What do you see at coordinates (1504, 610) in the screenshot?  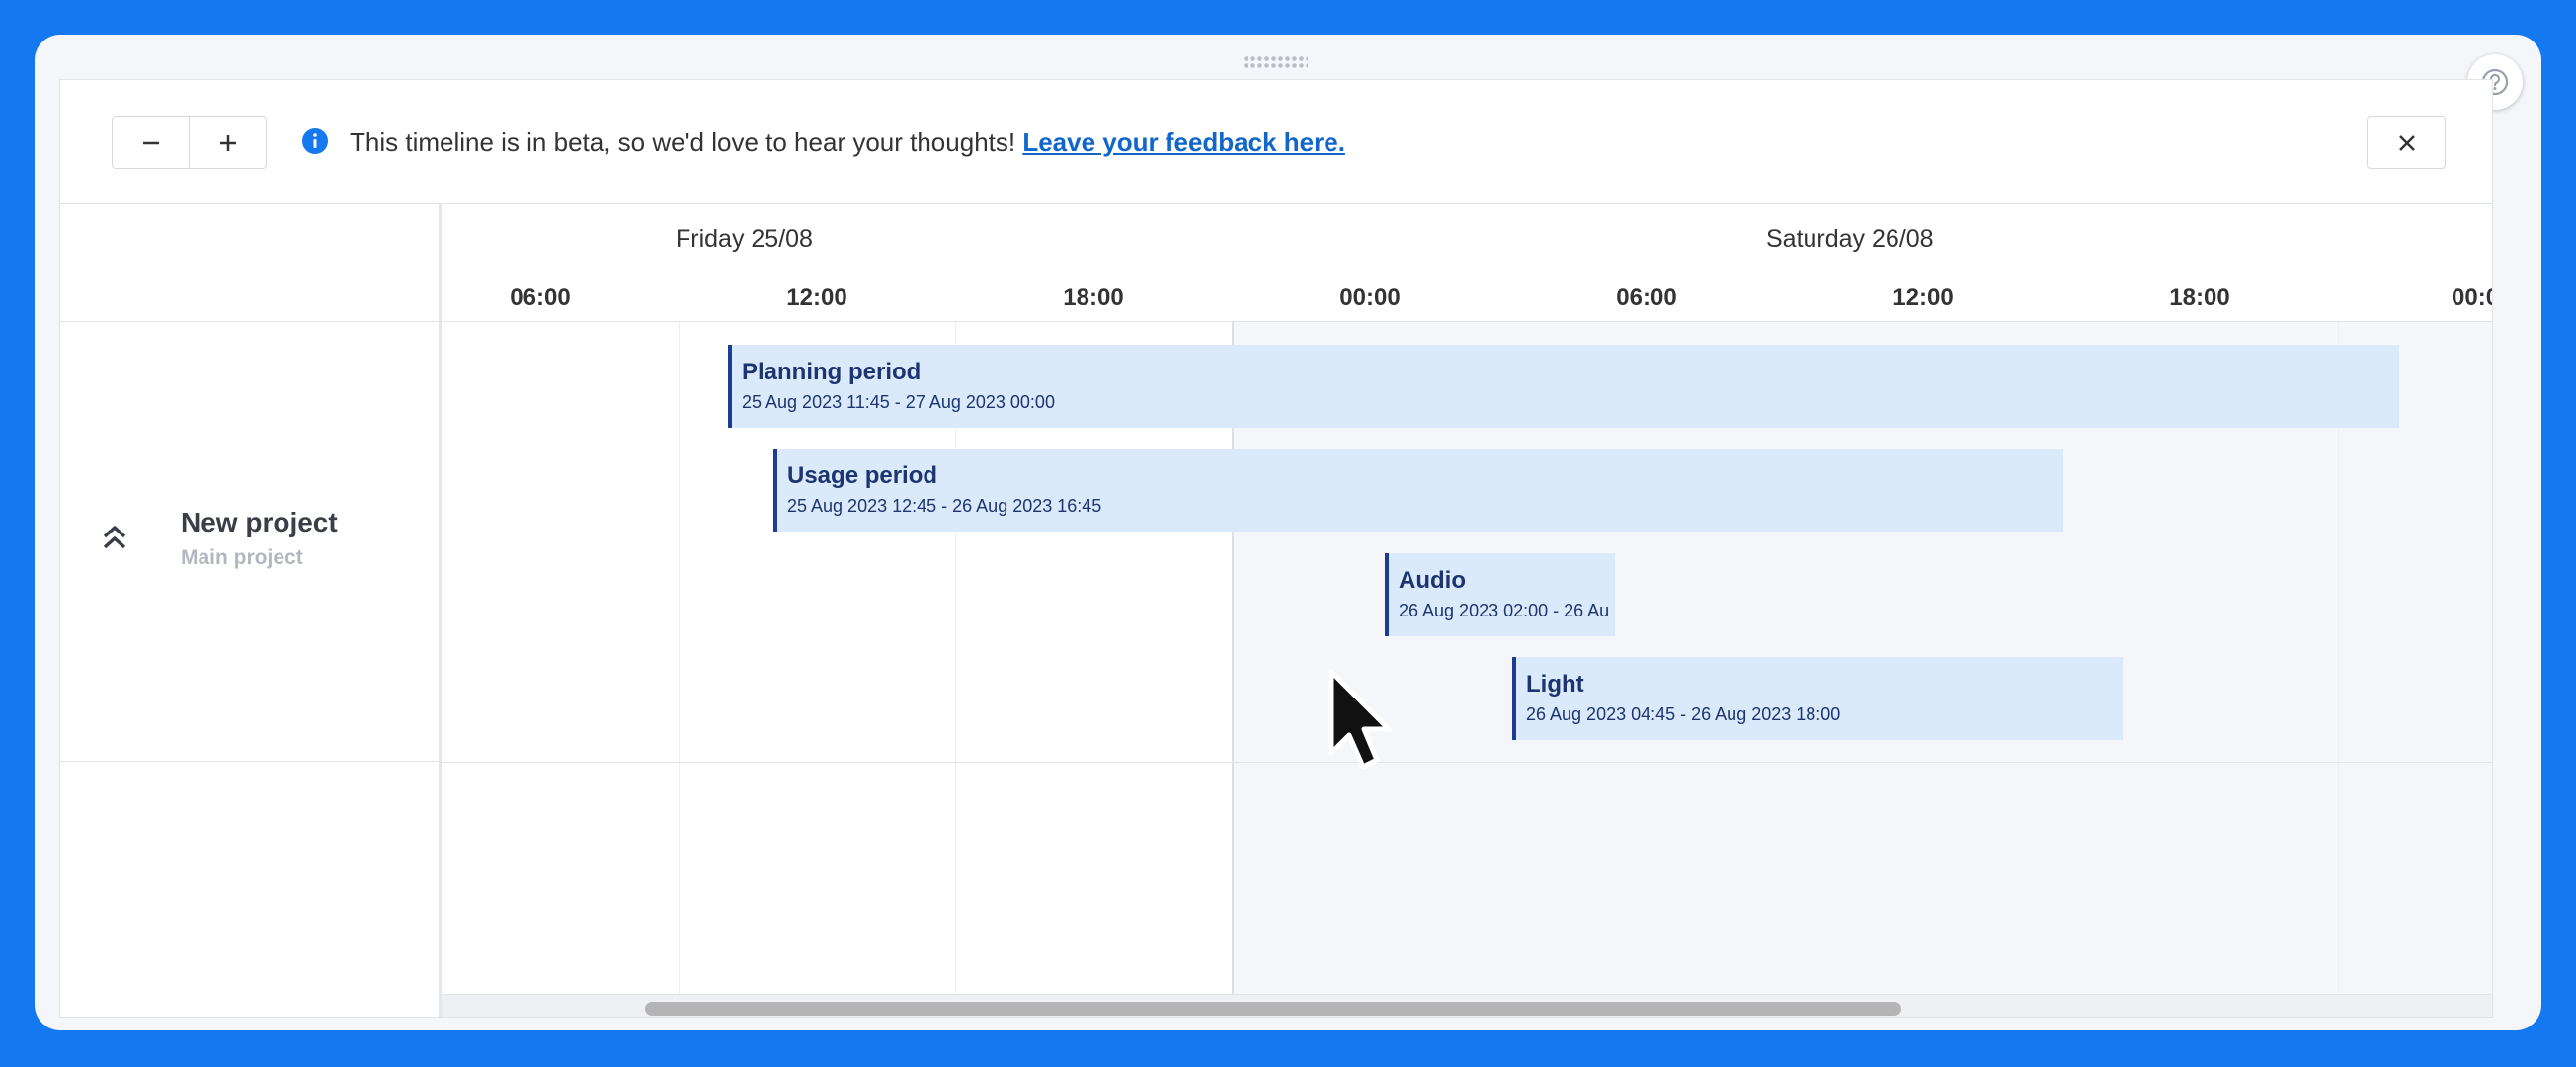 I see `bar-dates: 26 Aug 2023 02:00 - 26 Au` at bounding box center [1504, 610].